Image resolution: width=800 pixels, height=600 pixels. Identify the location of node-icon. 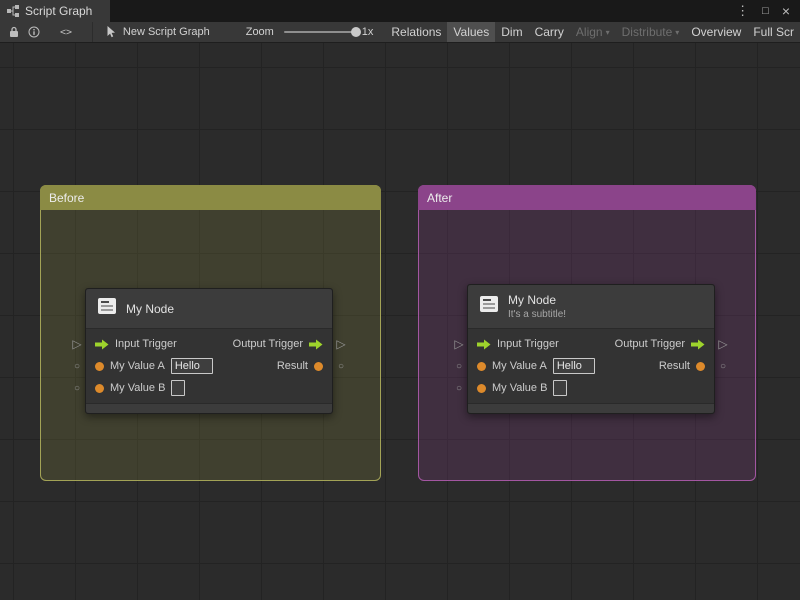
(489, 306).